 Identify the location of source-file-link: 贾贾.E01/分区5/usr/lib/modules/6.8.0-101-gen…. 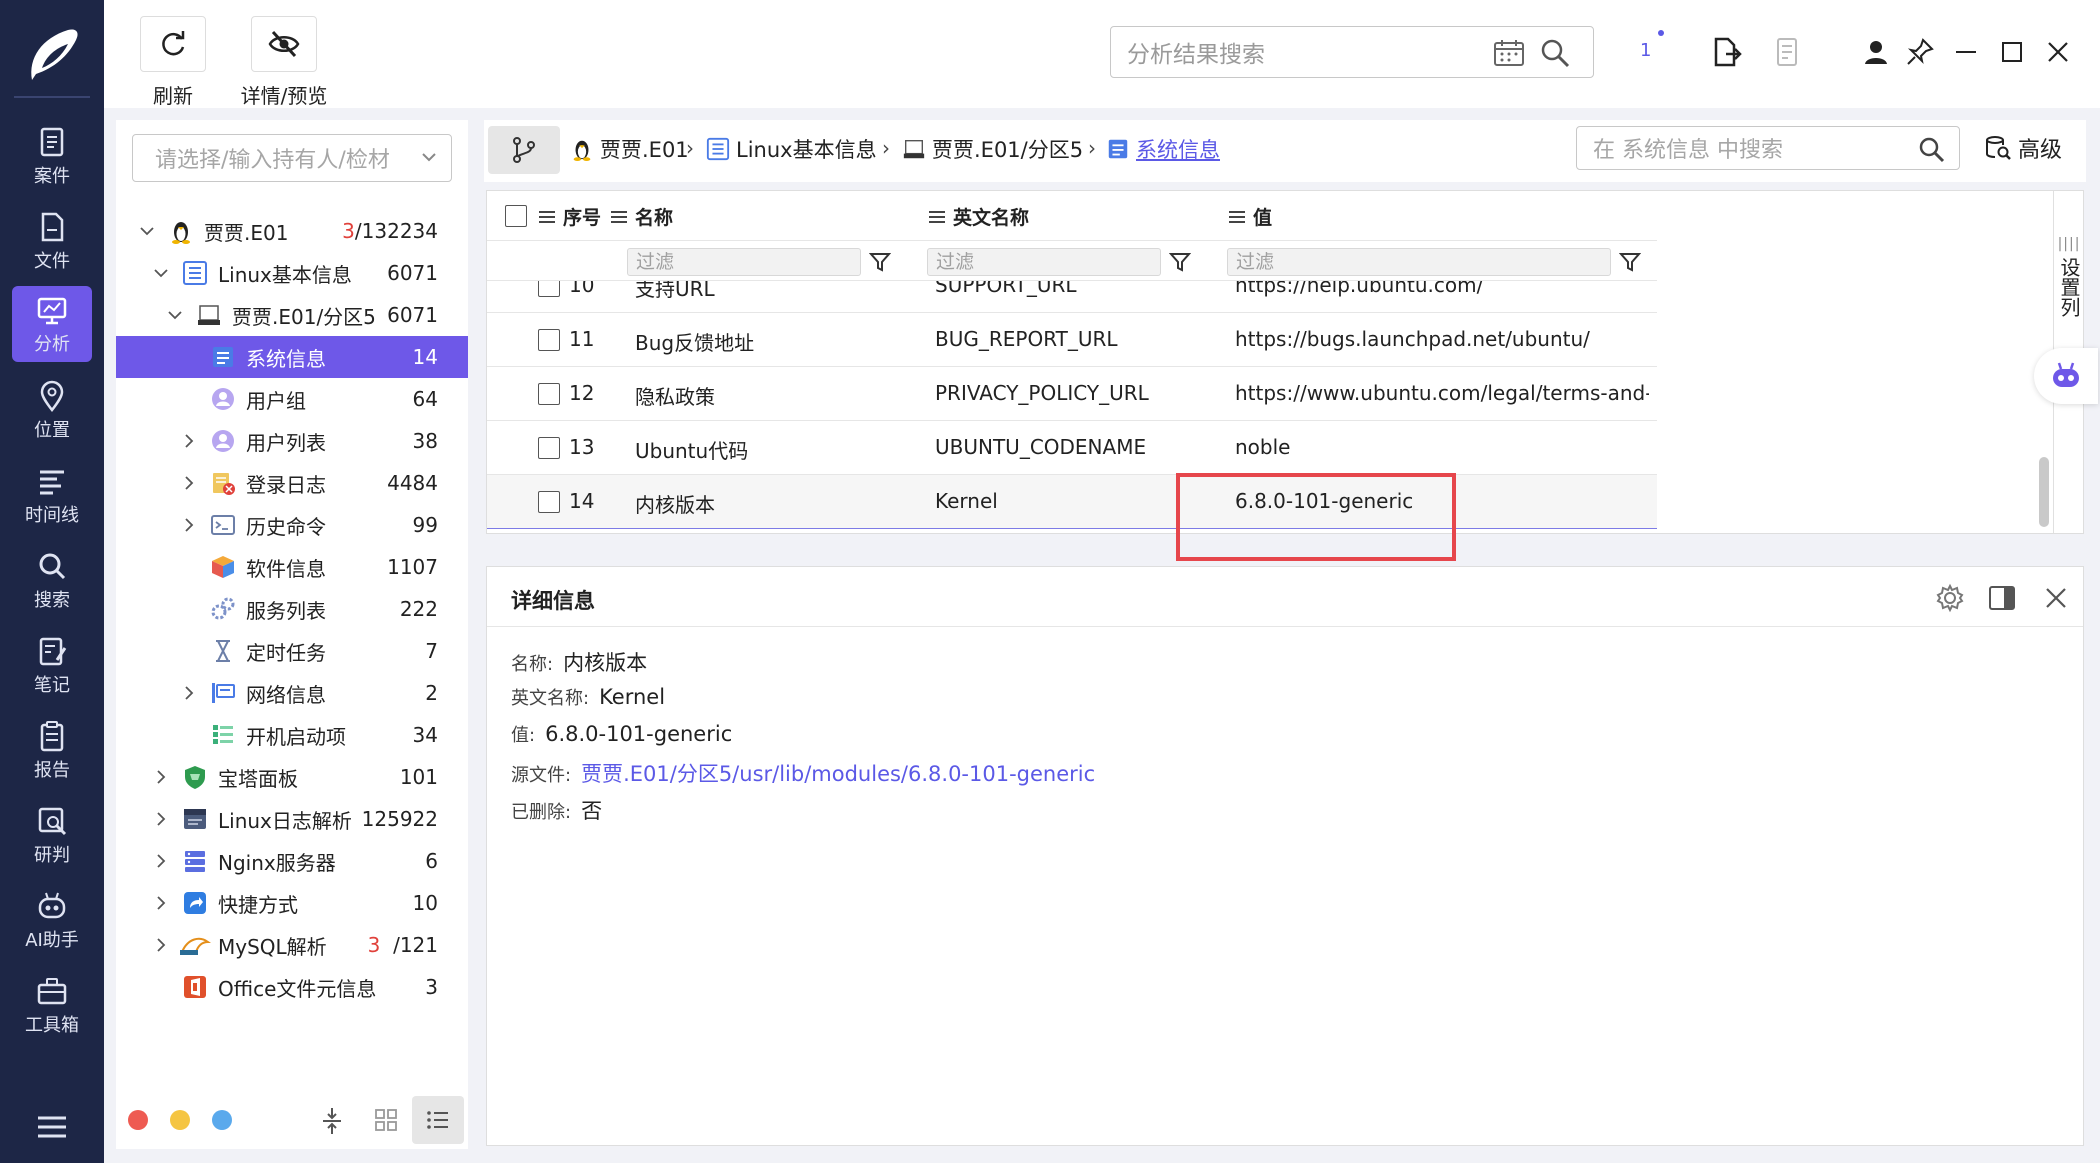
(838, 773).